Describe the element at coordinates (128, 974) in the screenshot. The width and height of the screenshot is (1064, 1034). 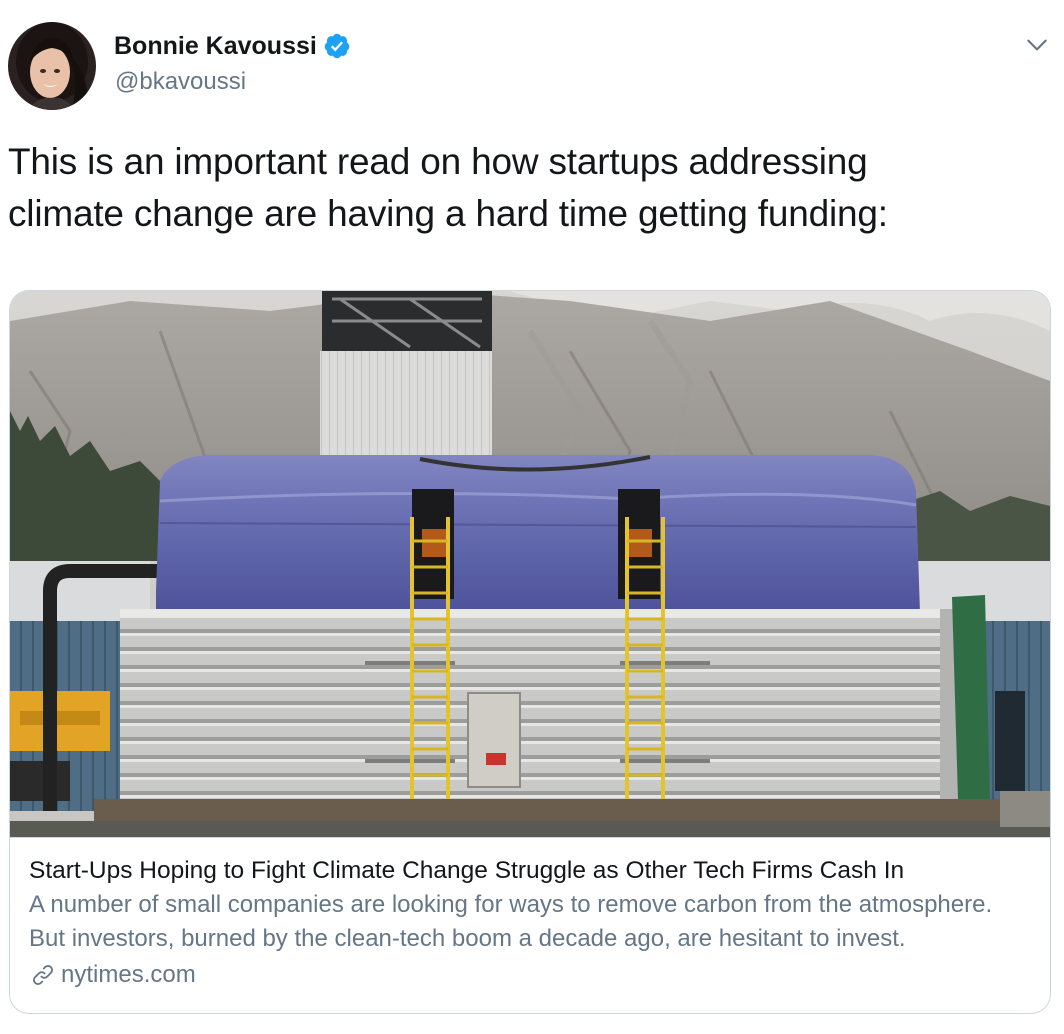
I see `card-domain: nytimes.com` at that location.